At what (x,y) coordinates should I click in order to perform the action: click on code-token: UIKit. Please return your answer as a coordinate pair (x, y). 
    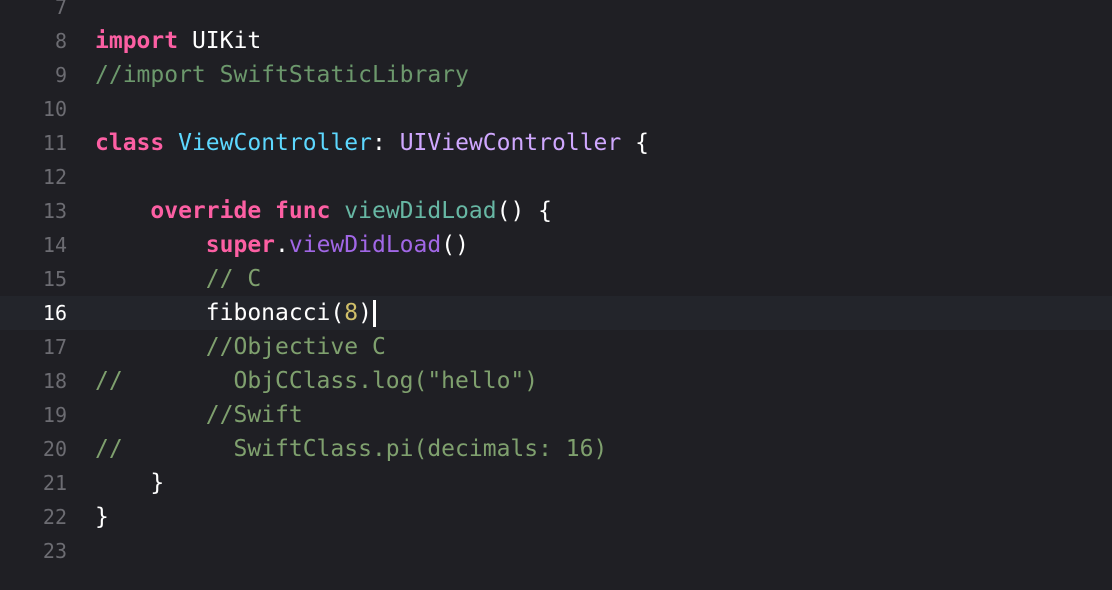
    Looking at the image, I should click on (220, 41).